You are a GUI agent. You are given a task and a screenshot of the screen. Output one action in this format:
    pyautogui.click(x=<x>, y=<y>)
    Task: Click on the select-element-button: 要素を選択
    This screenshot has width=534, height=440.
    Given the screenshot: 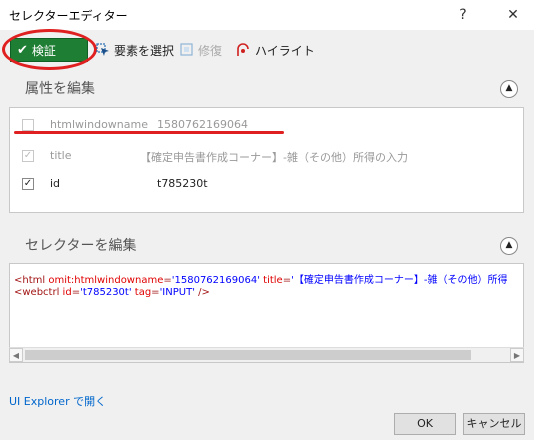 What is the action you would take?
    pyautogui.click(x=135, y=50)
    